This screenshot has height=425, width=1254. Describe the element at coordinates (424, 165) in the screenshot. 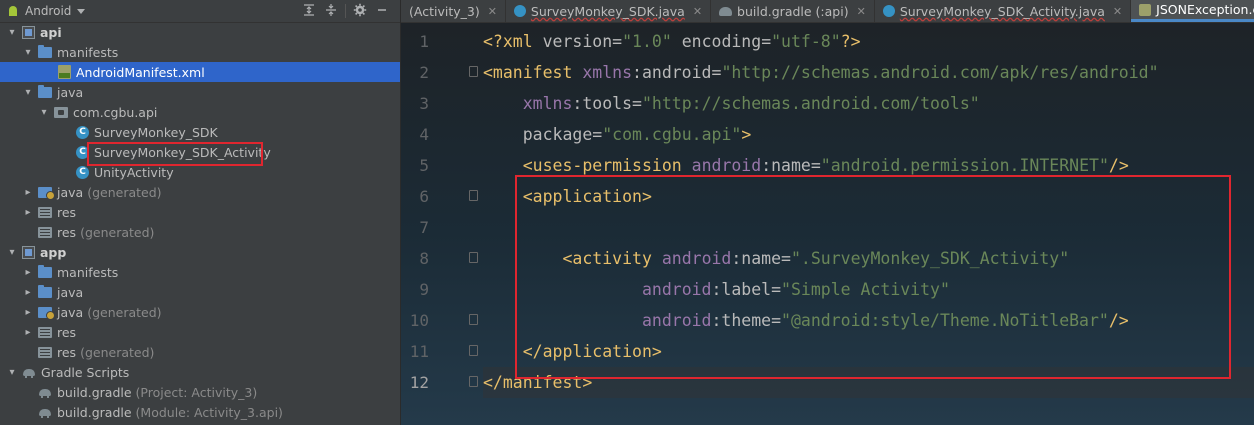

I see `line-number: 5` at that location.